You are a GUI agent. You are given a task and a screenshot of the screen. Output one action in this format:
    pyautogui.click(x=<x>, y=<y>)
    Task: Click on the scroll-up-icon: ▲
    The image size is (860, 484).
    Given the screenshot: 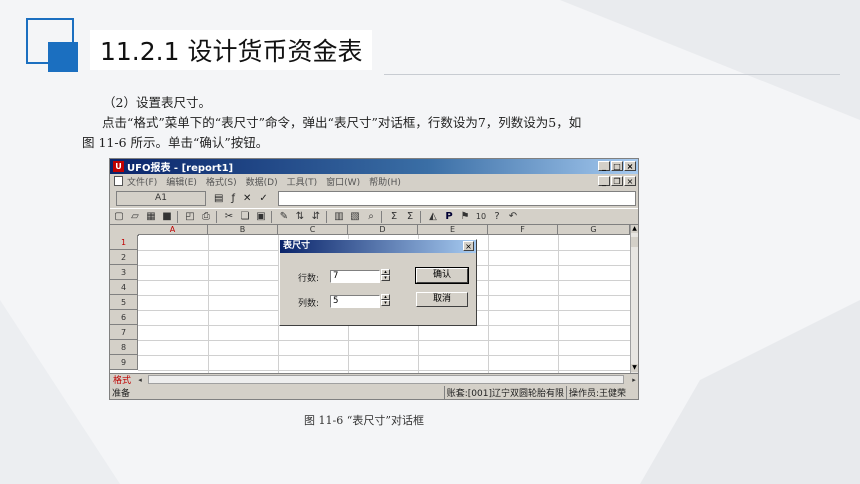 What is the action you would take?
    pyautogui.click(x=634, y=229)
    